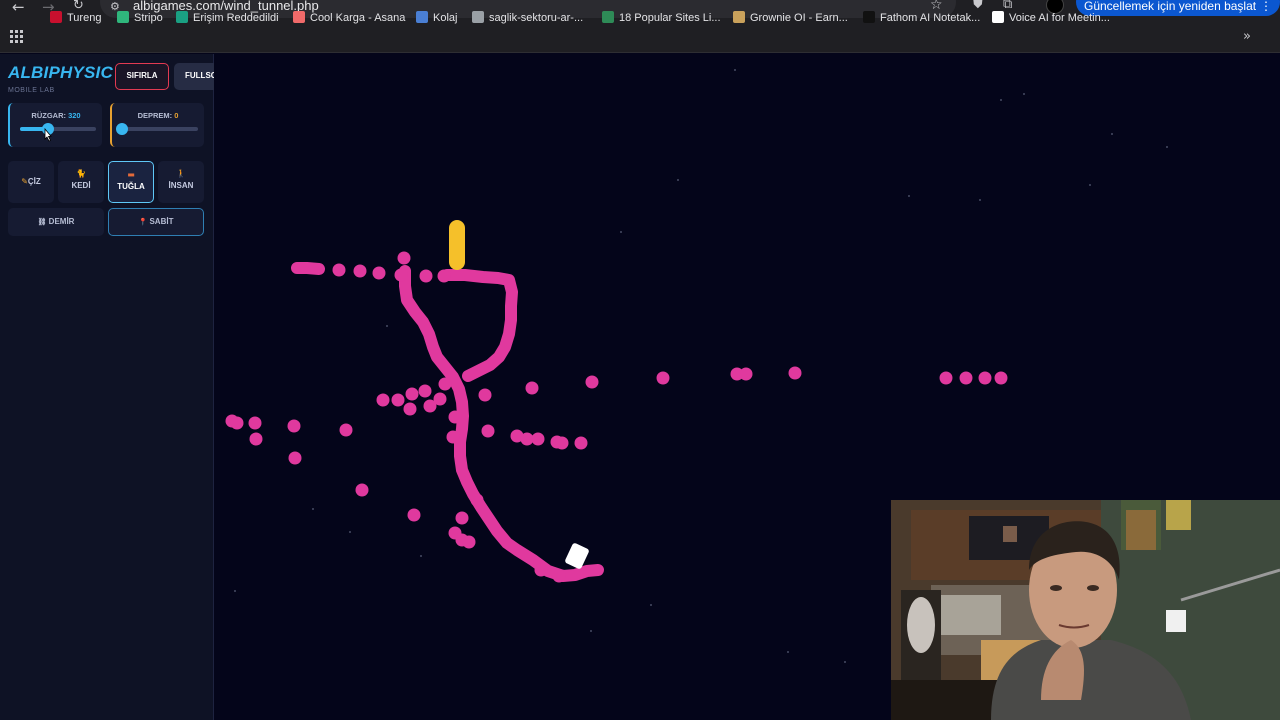 The width and height of the screenshot is (1280, 720). Describe the element at coordinates (176, 115) in the screenshot. I see `quake-value: 0` at that location.